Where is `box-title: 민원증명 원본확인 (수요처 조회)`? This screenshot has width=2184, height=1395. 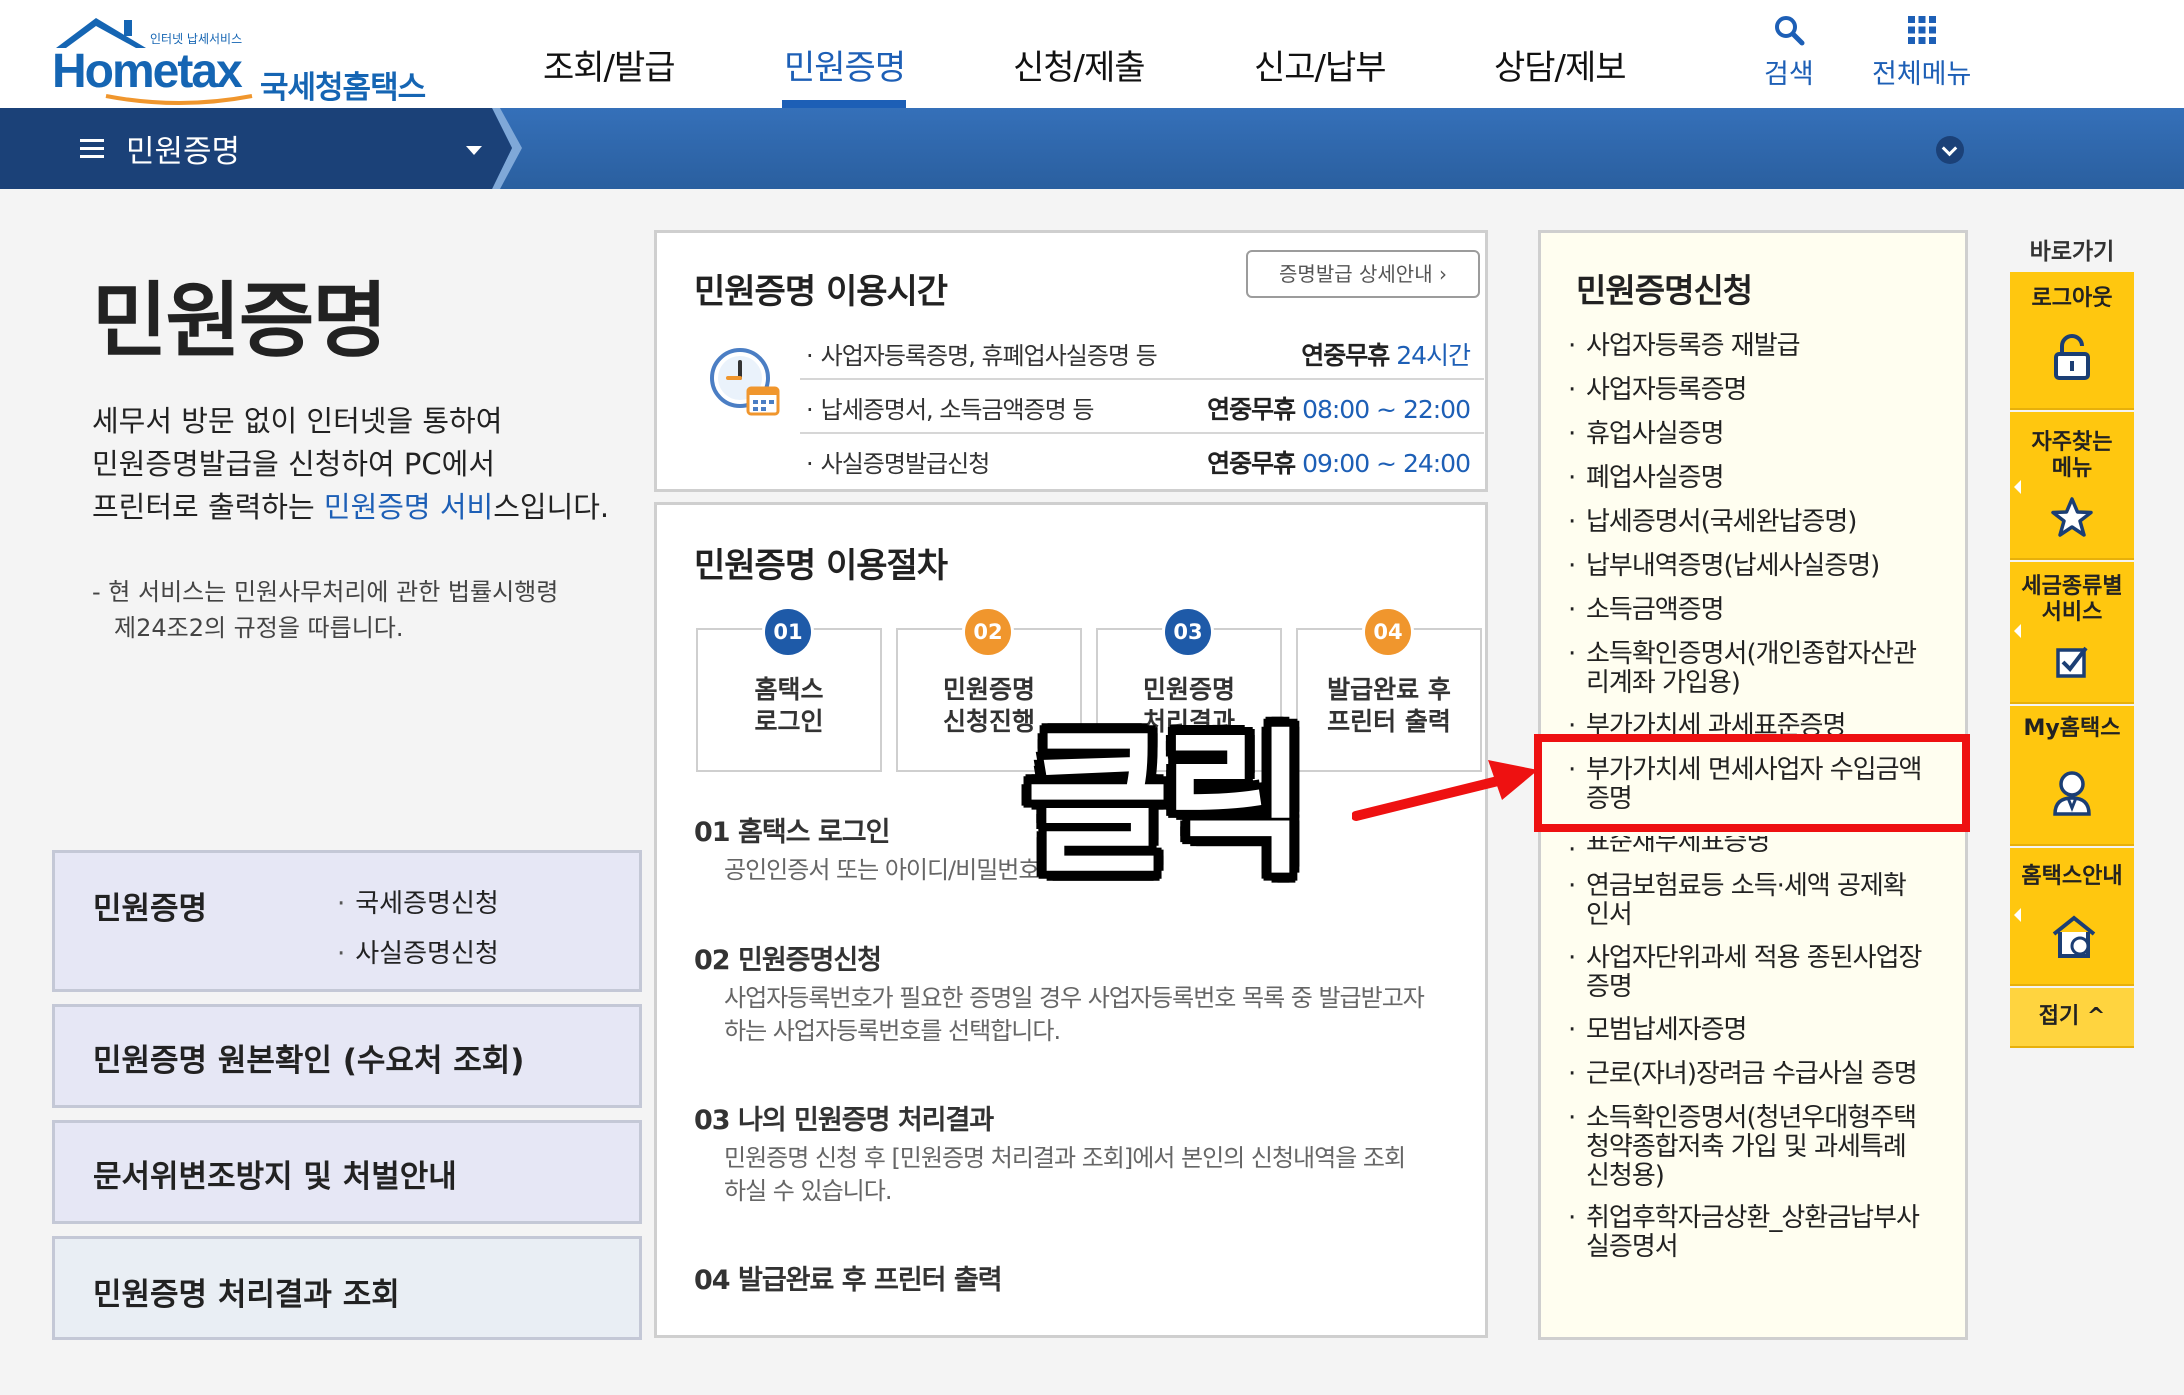
box-title: 민원증명 원본확인 (수요처 조회) is located at coordinates (309, 1061).